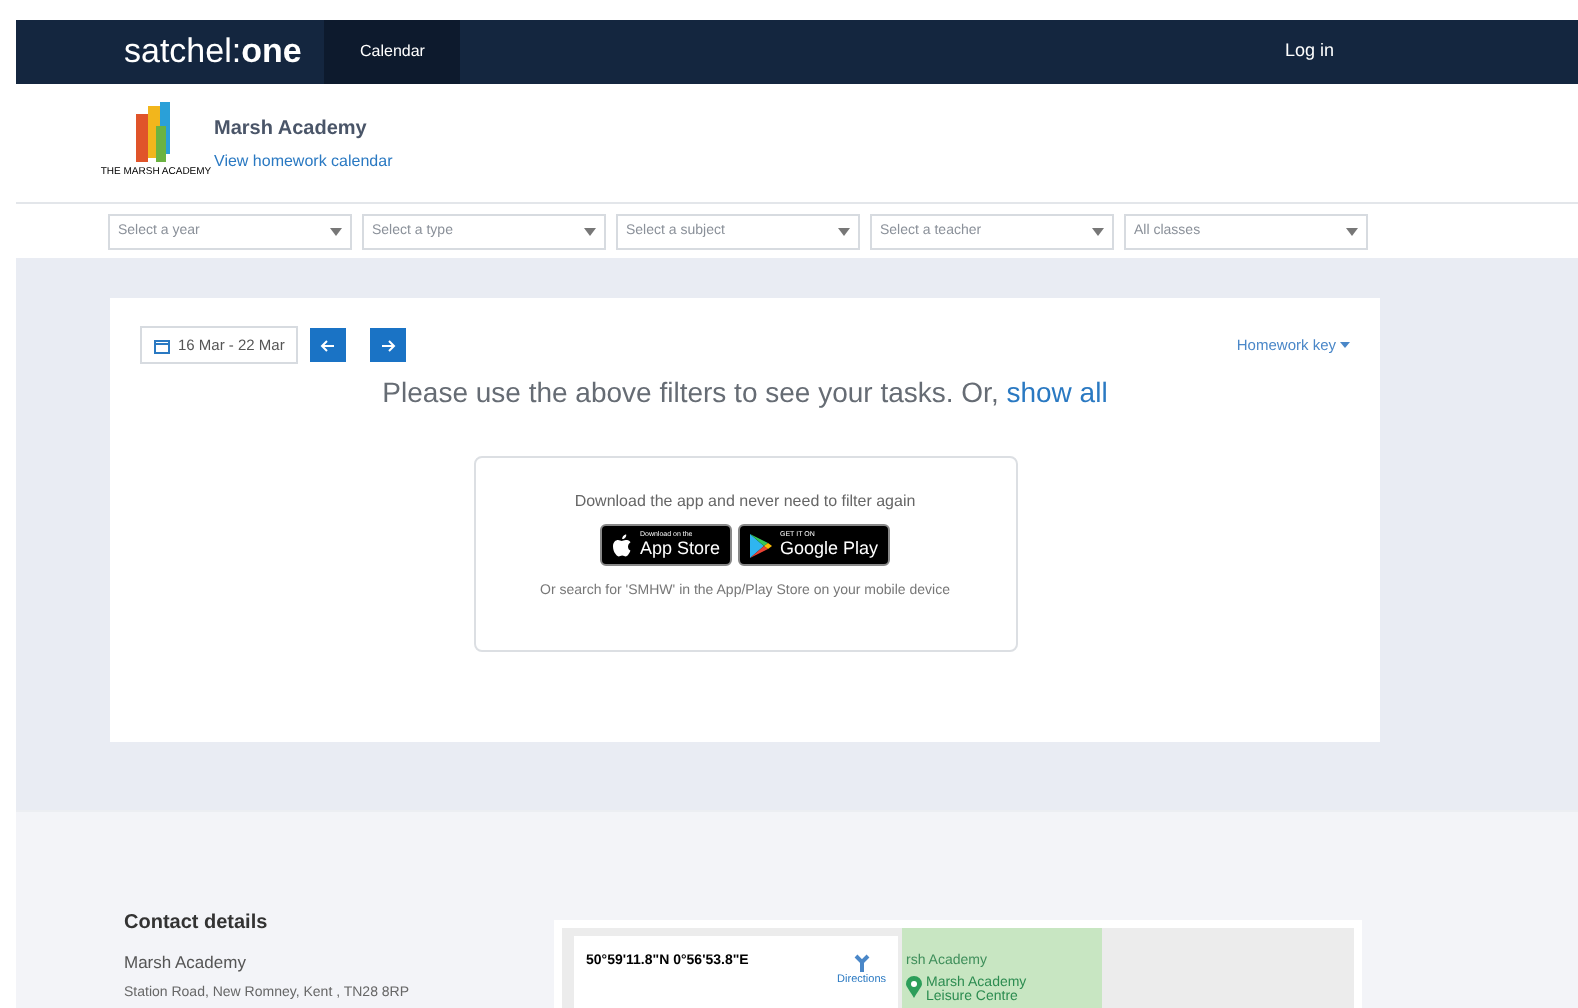 The width and height of the screenshot is (1578, 1008). I want to click on homework-calendar-link: View homework calendar, so click(303, 161).